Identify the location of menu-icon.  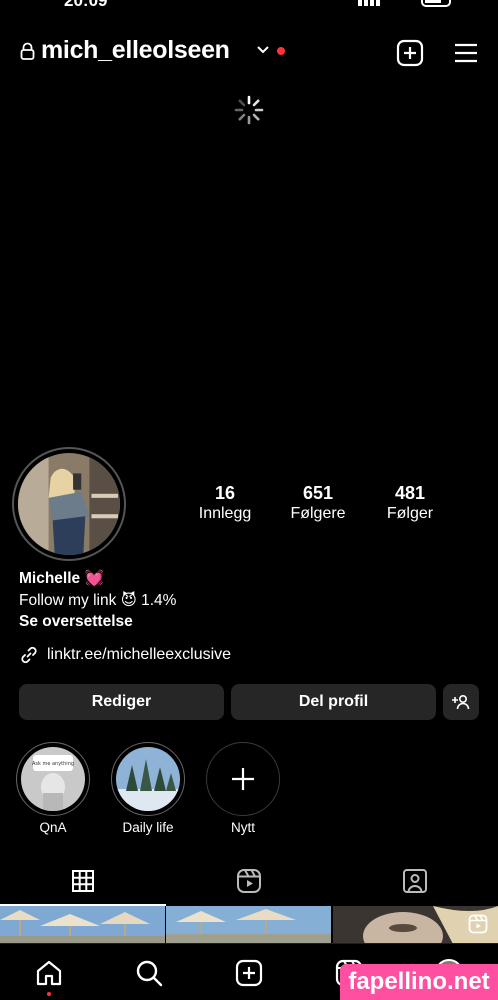
(466, 53).